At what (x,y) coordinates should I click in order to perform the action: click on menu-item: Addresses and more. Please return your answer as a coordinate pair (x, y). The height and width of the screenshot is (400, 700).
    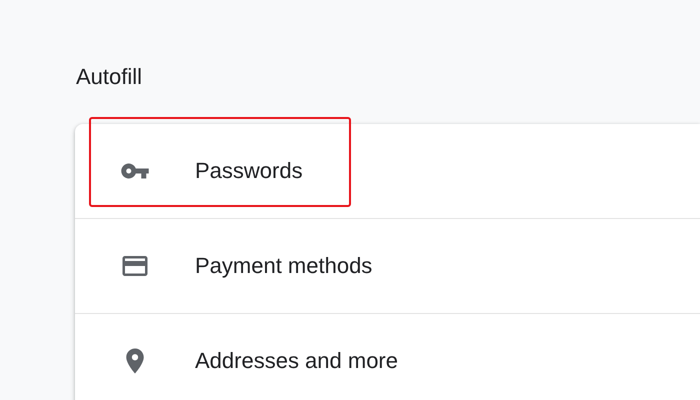
    Looking at the image, I should click on (296, 361).